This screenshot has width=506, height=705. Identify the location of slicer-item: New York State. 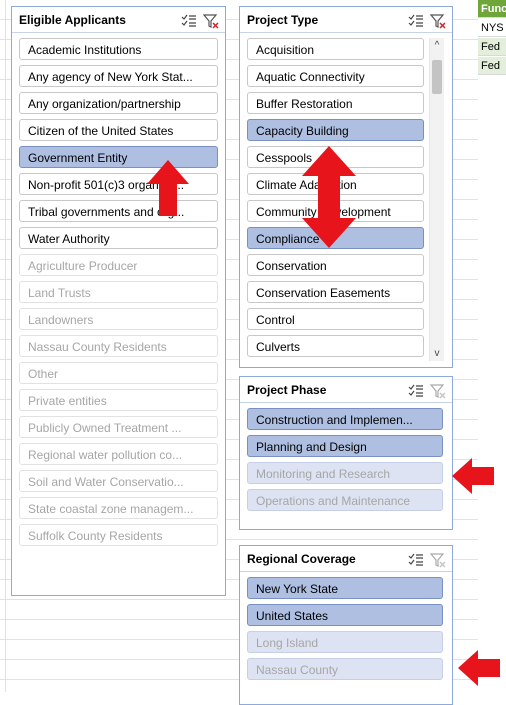
(345, 588).